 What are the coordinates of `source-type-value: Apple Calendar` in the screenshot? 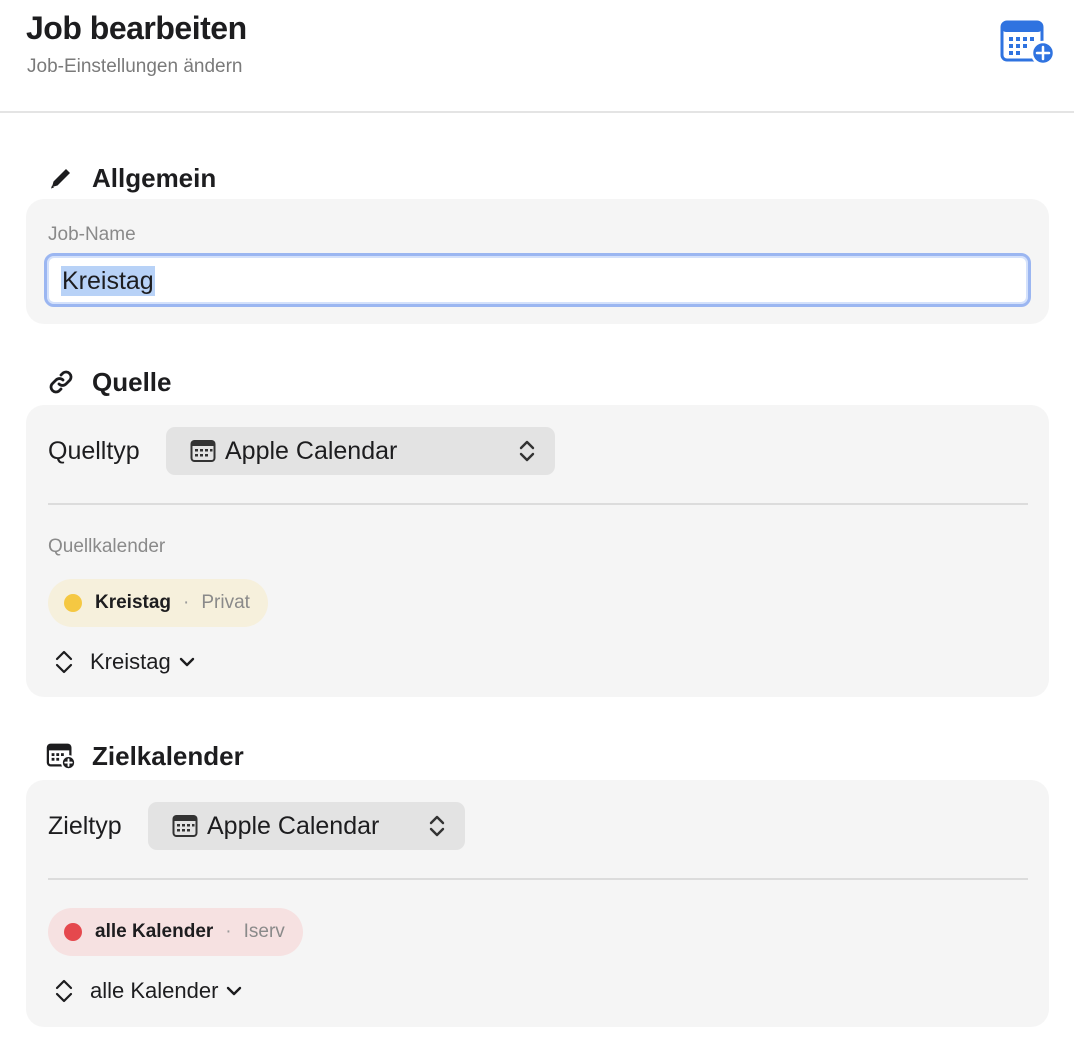 It's located at (311, 450).